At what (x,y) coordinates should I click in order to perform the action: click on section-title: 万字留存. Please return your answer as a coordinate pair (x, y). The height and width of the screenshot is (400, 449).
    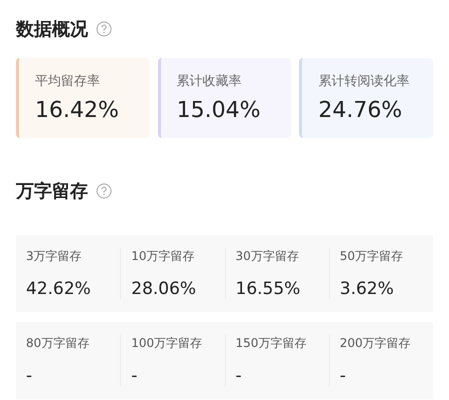
    Looking at the image, I should click on (52, 191).